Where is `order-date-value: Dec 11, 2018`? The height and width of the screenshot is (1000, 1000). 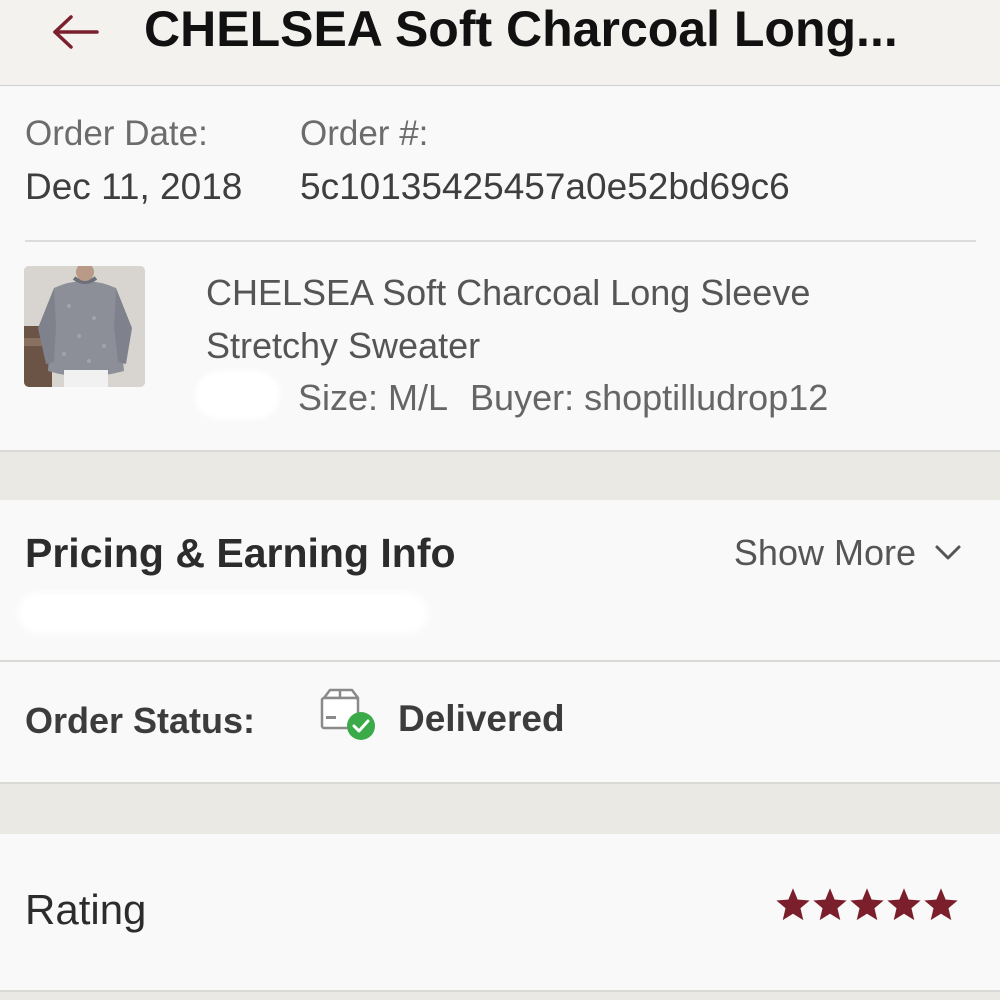 order-date-value: Dec 11, 2018 is located at coordinates (134, 186).